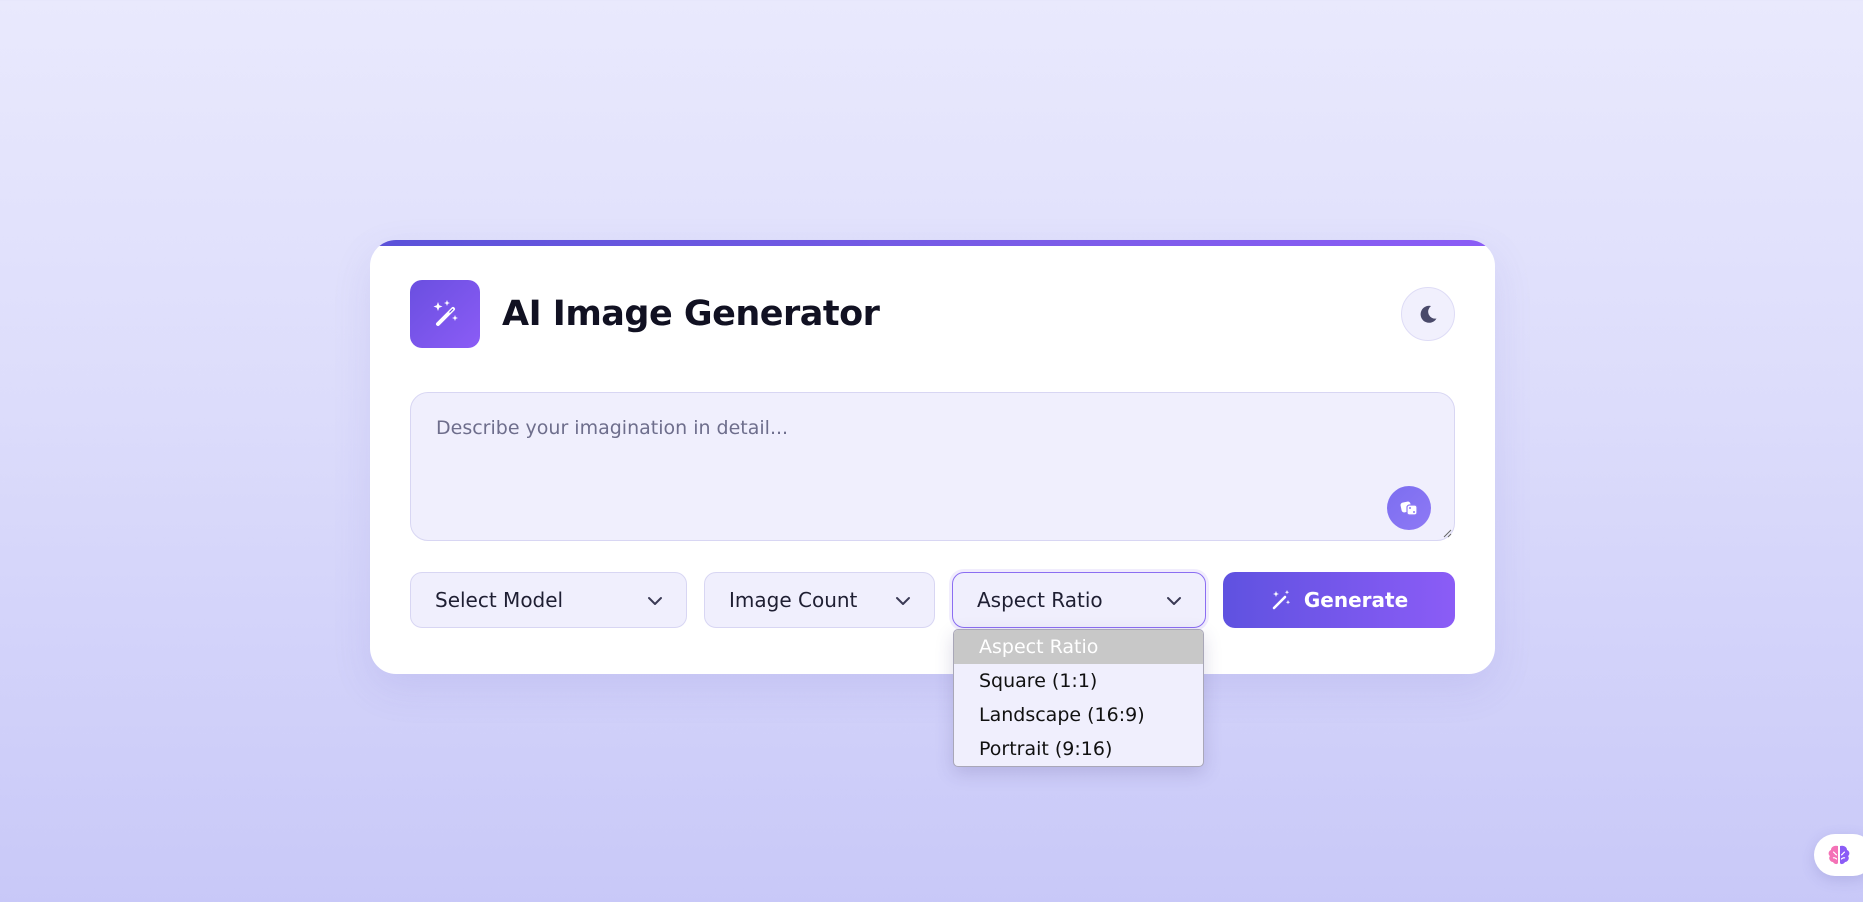  I want to click on dropdown-option-placeholder: Aspect Ratio, so click(1078, 647).